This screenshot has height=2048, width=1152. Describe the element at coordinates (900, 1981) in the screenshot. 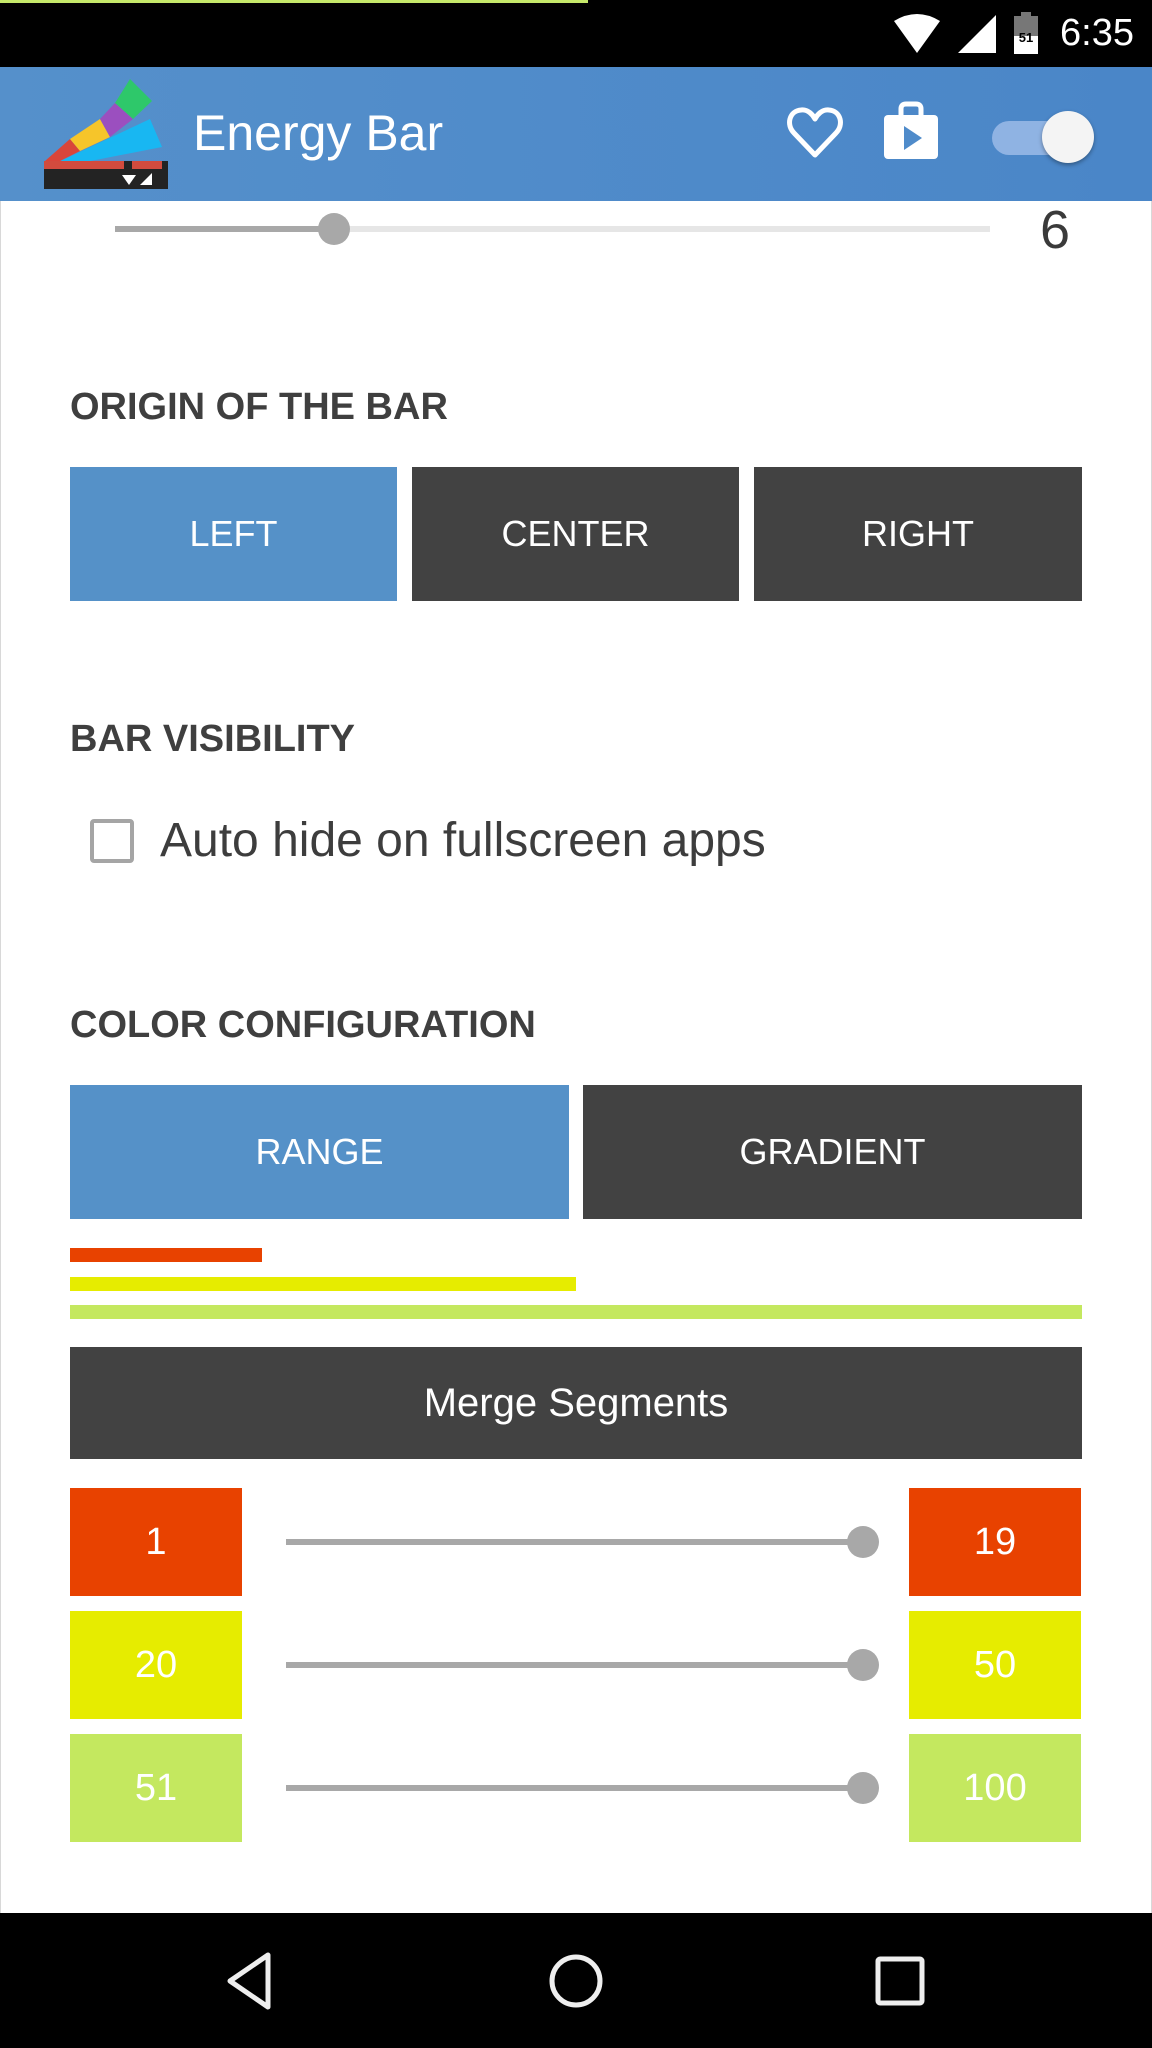

I see `recents-icon` at that location.